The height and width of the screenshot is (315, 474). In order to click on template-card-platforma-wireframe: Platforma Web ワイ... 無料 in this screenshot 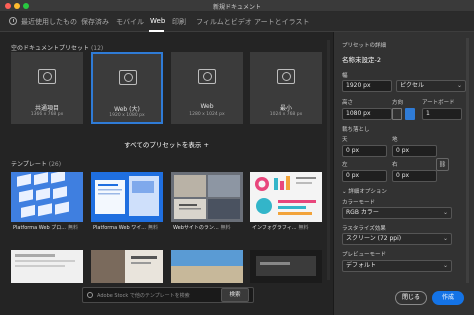, I will do `click(127, 203)`.